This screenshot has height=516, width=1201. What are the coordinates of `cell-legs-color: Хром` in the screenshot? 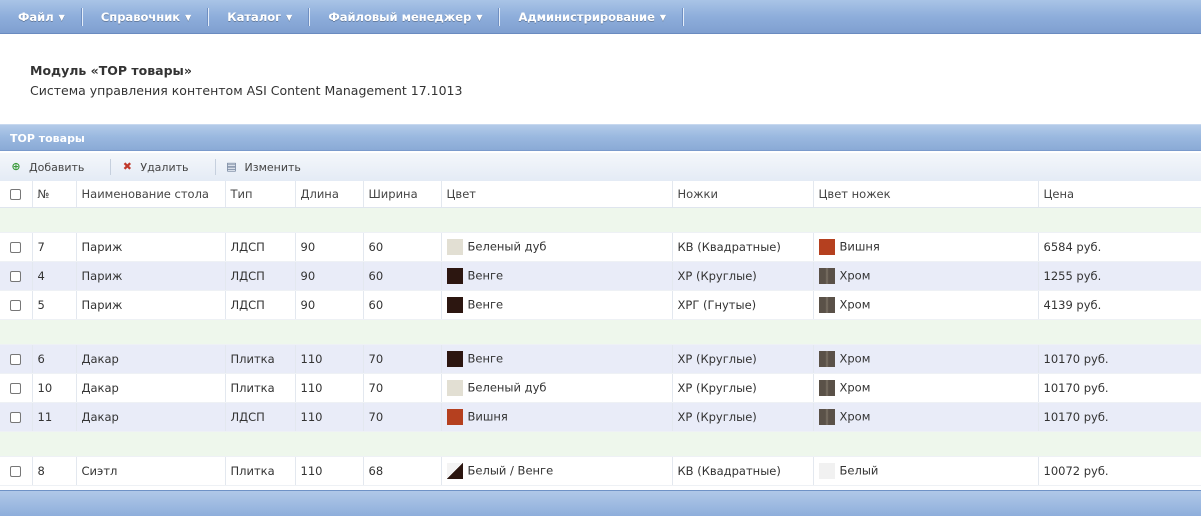 It's located at (926, 417).